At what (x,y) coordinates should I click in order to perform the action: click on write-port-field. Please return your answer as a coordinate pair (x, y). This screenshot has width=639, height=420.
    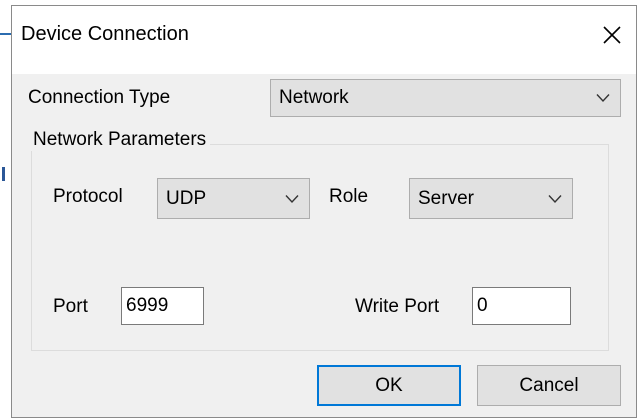
    Looking at the image, I should click on (521, 306).